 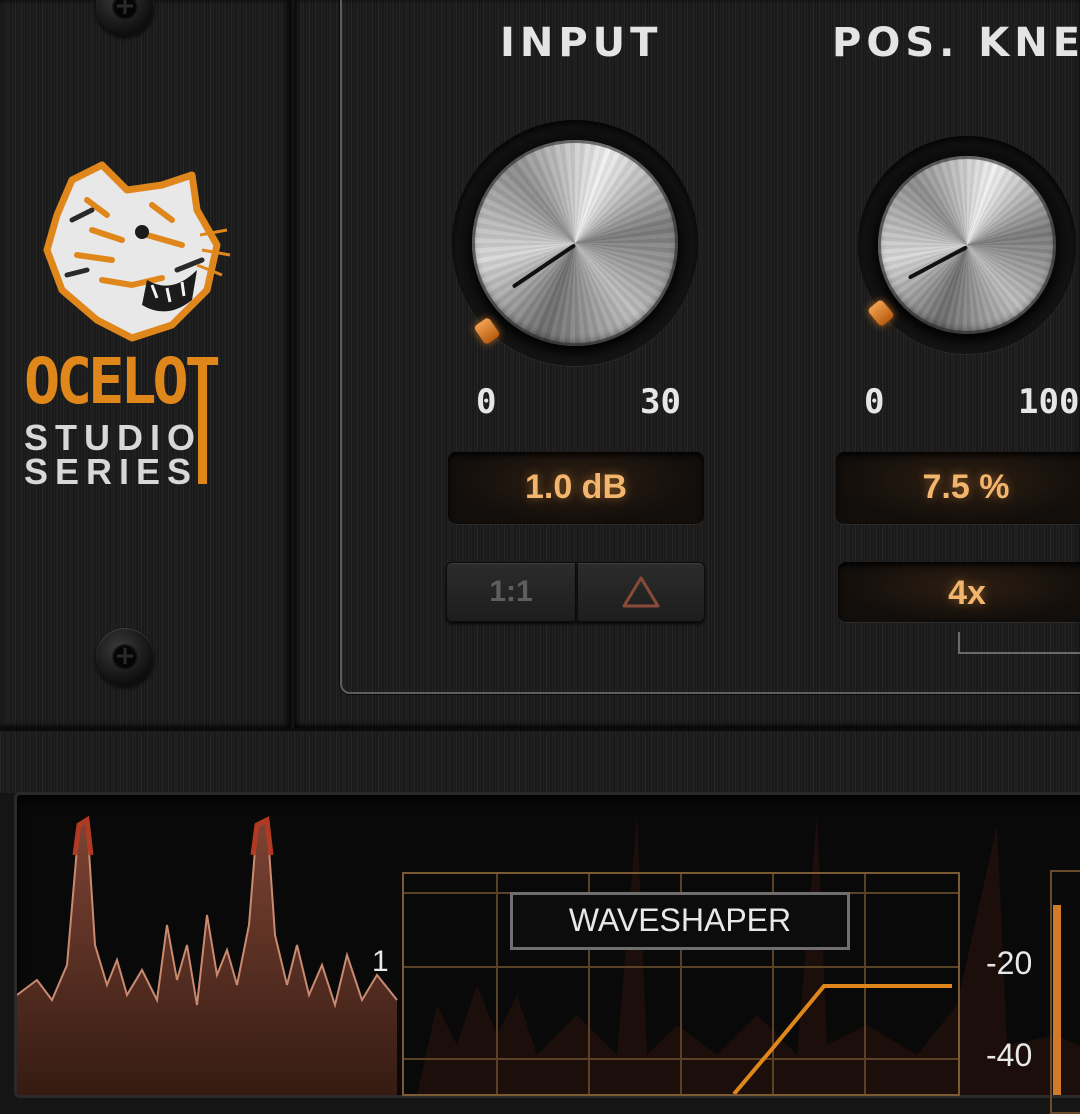 What do you see at coordinates (959, 592) in the screenshot?
I see `oversampling-selector: 4x` at bounding box center [959, 592].